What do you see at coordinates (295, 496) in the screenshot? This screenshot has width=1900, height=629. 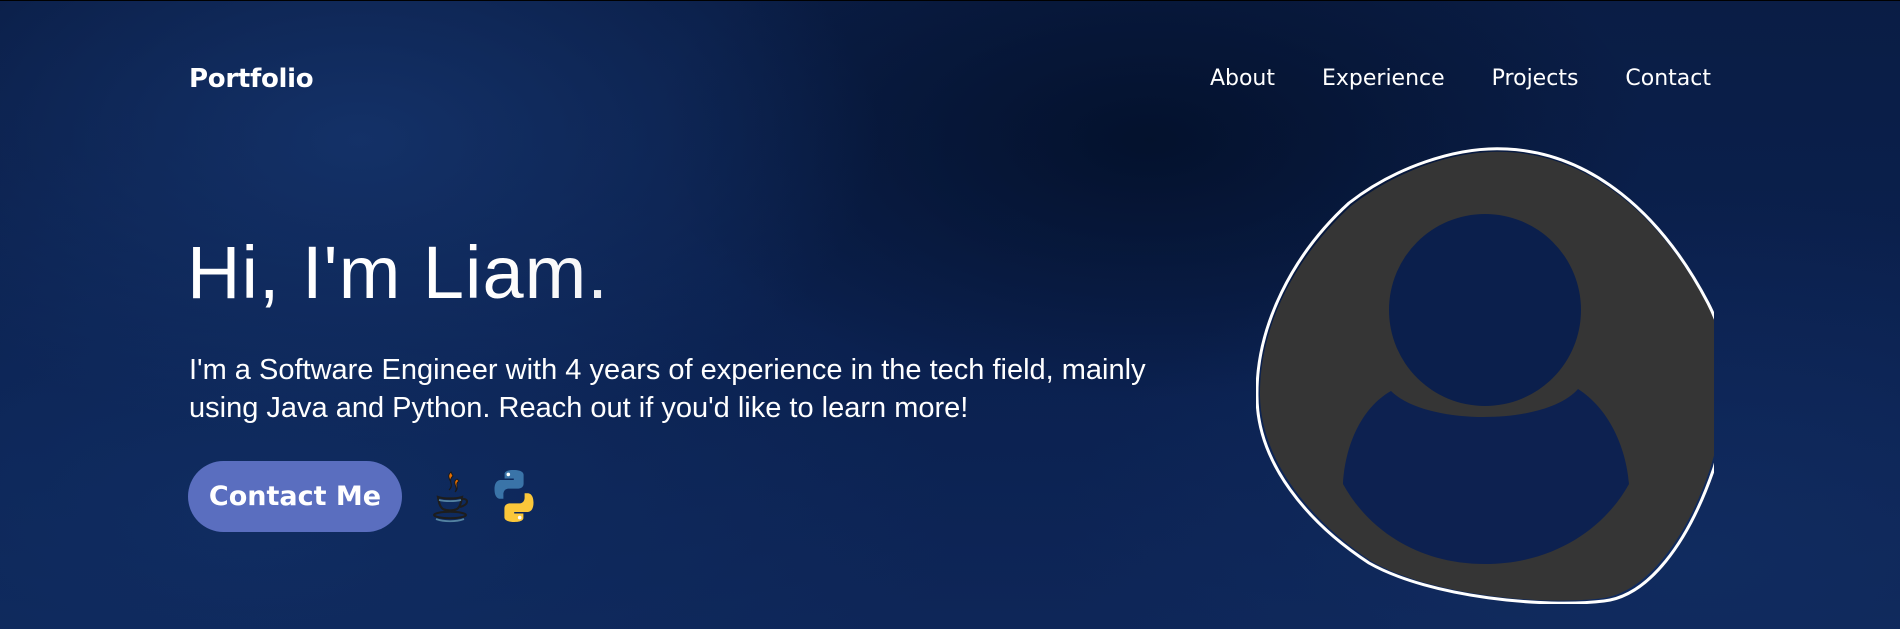 I see `contact-me-button: Contact Me` at bounding box center [295, 496].